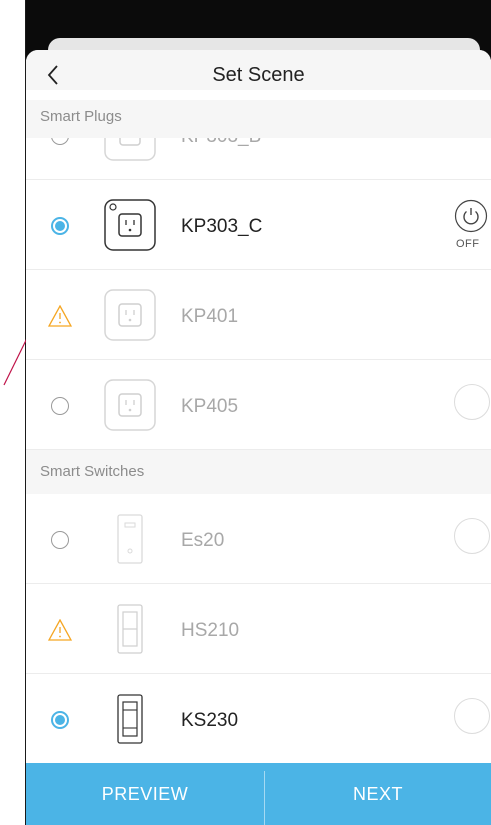 This screenshot has width=491, height=825. What do you see at coordinates (130, 539) in the screenshot?
I see `dimmer-switch-icon` at bounding box center [130, 539].